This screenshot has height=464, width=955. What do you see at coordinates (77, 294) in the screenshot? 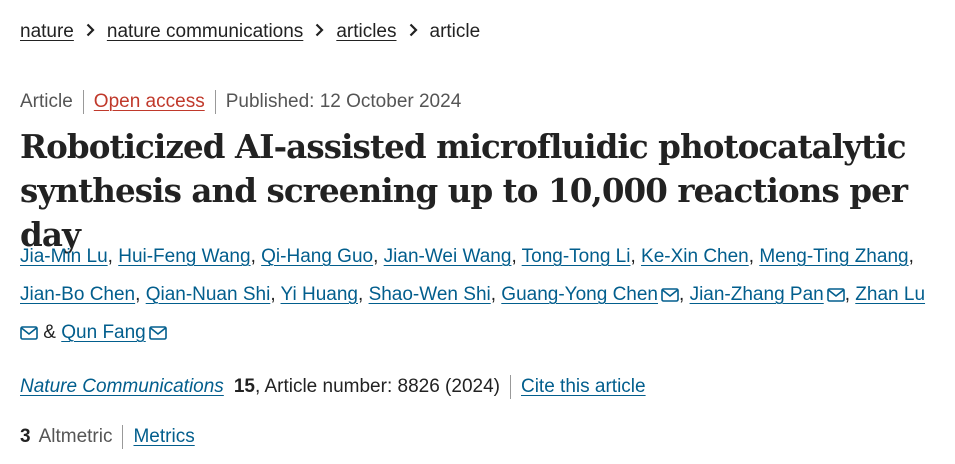
I see `author-link: Jian-Bo Chen` at bounding box center [77, 294].